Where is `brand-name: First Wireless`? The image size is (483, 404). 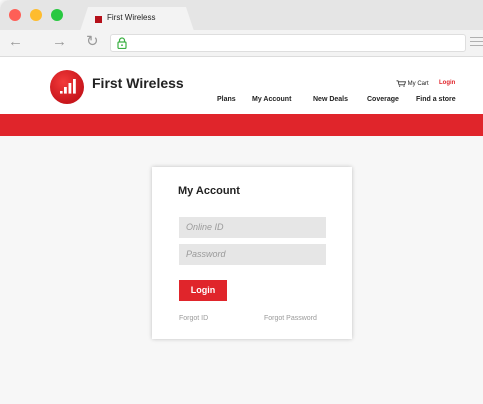
brand-name: First Wireless is located at coordinates (138, 83).